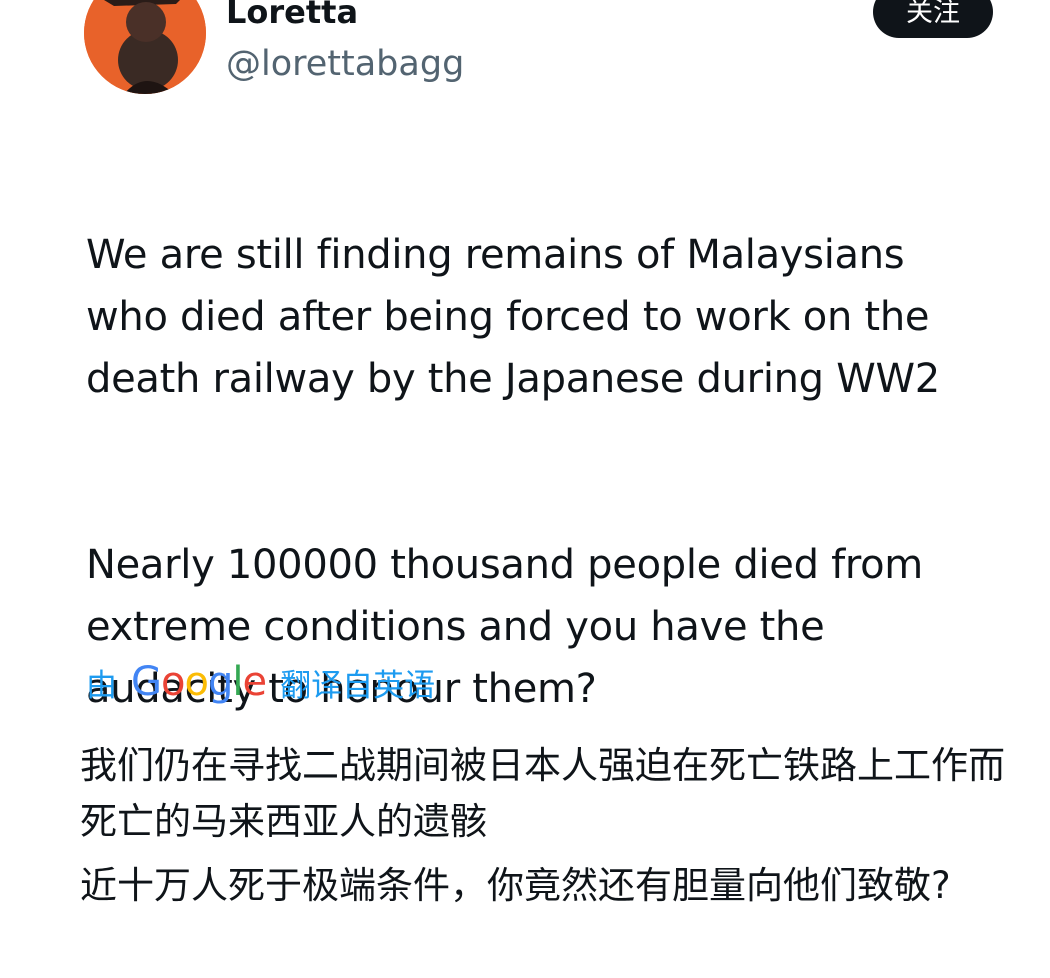 This screenshot has width=1050, height=978. I want to click on translation-notice: 由 Google 翻译自英语, so click(260, 682).